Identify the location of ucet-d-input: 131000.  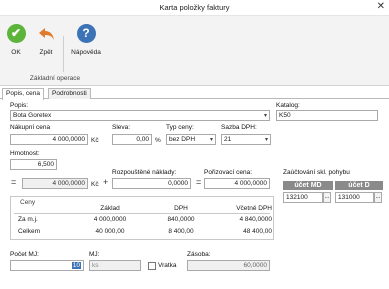
(354, 197).